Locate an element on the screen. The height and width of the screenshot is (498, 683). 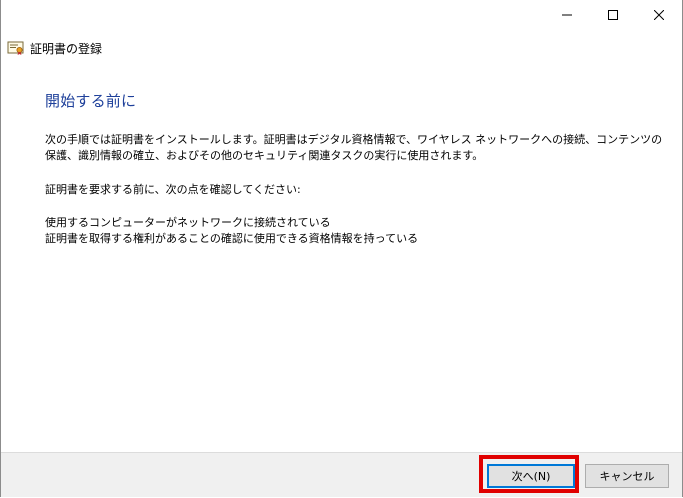
certificate-icon is located at coordinates (15, 48).